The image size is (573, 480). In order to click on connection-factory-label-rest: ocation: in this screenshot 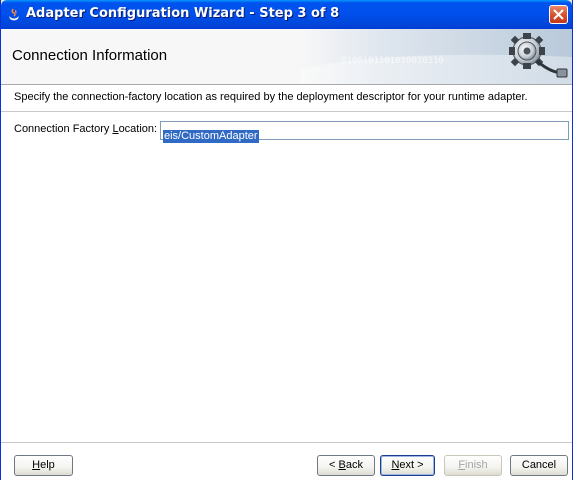, I will do `click(138, 129)`.